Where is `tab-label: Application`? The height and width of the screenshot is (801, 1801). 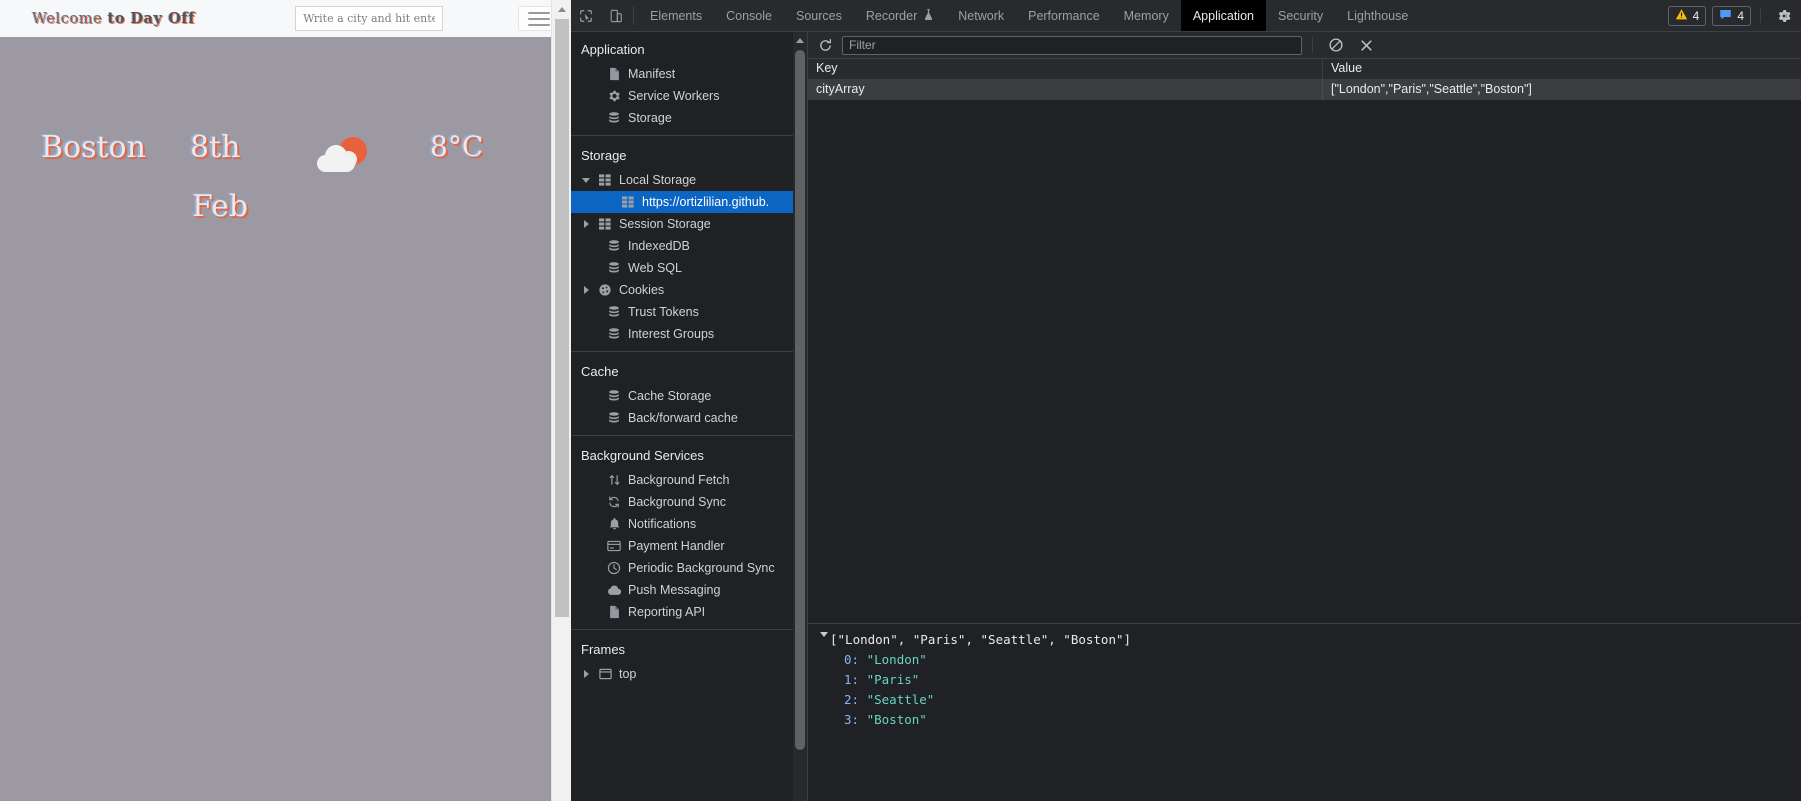
tab-label: Application is located at coordinates (1223, 15).